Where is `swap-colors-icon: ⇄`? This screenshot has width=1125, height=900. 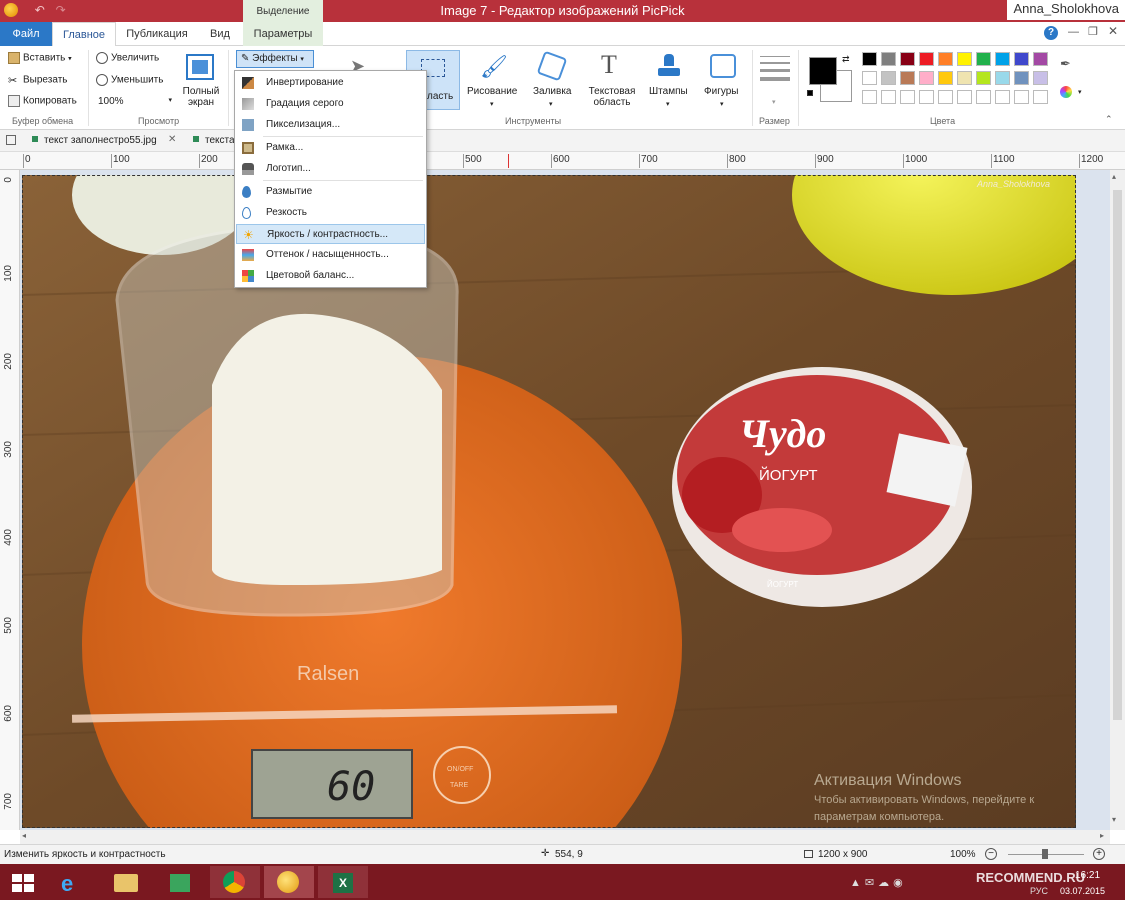
swap-colors-icon: ⇄ is located at coordinates (846, 59).